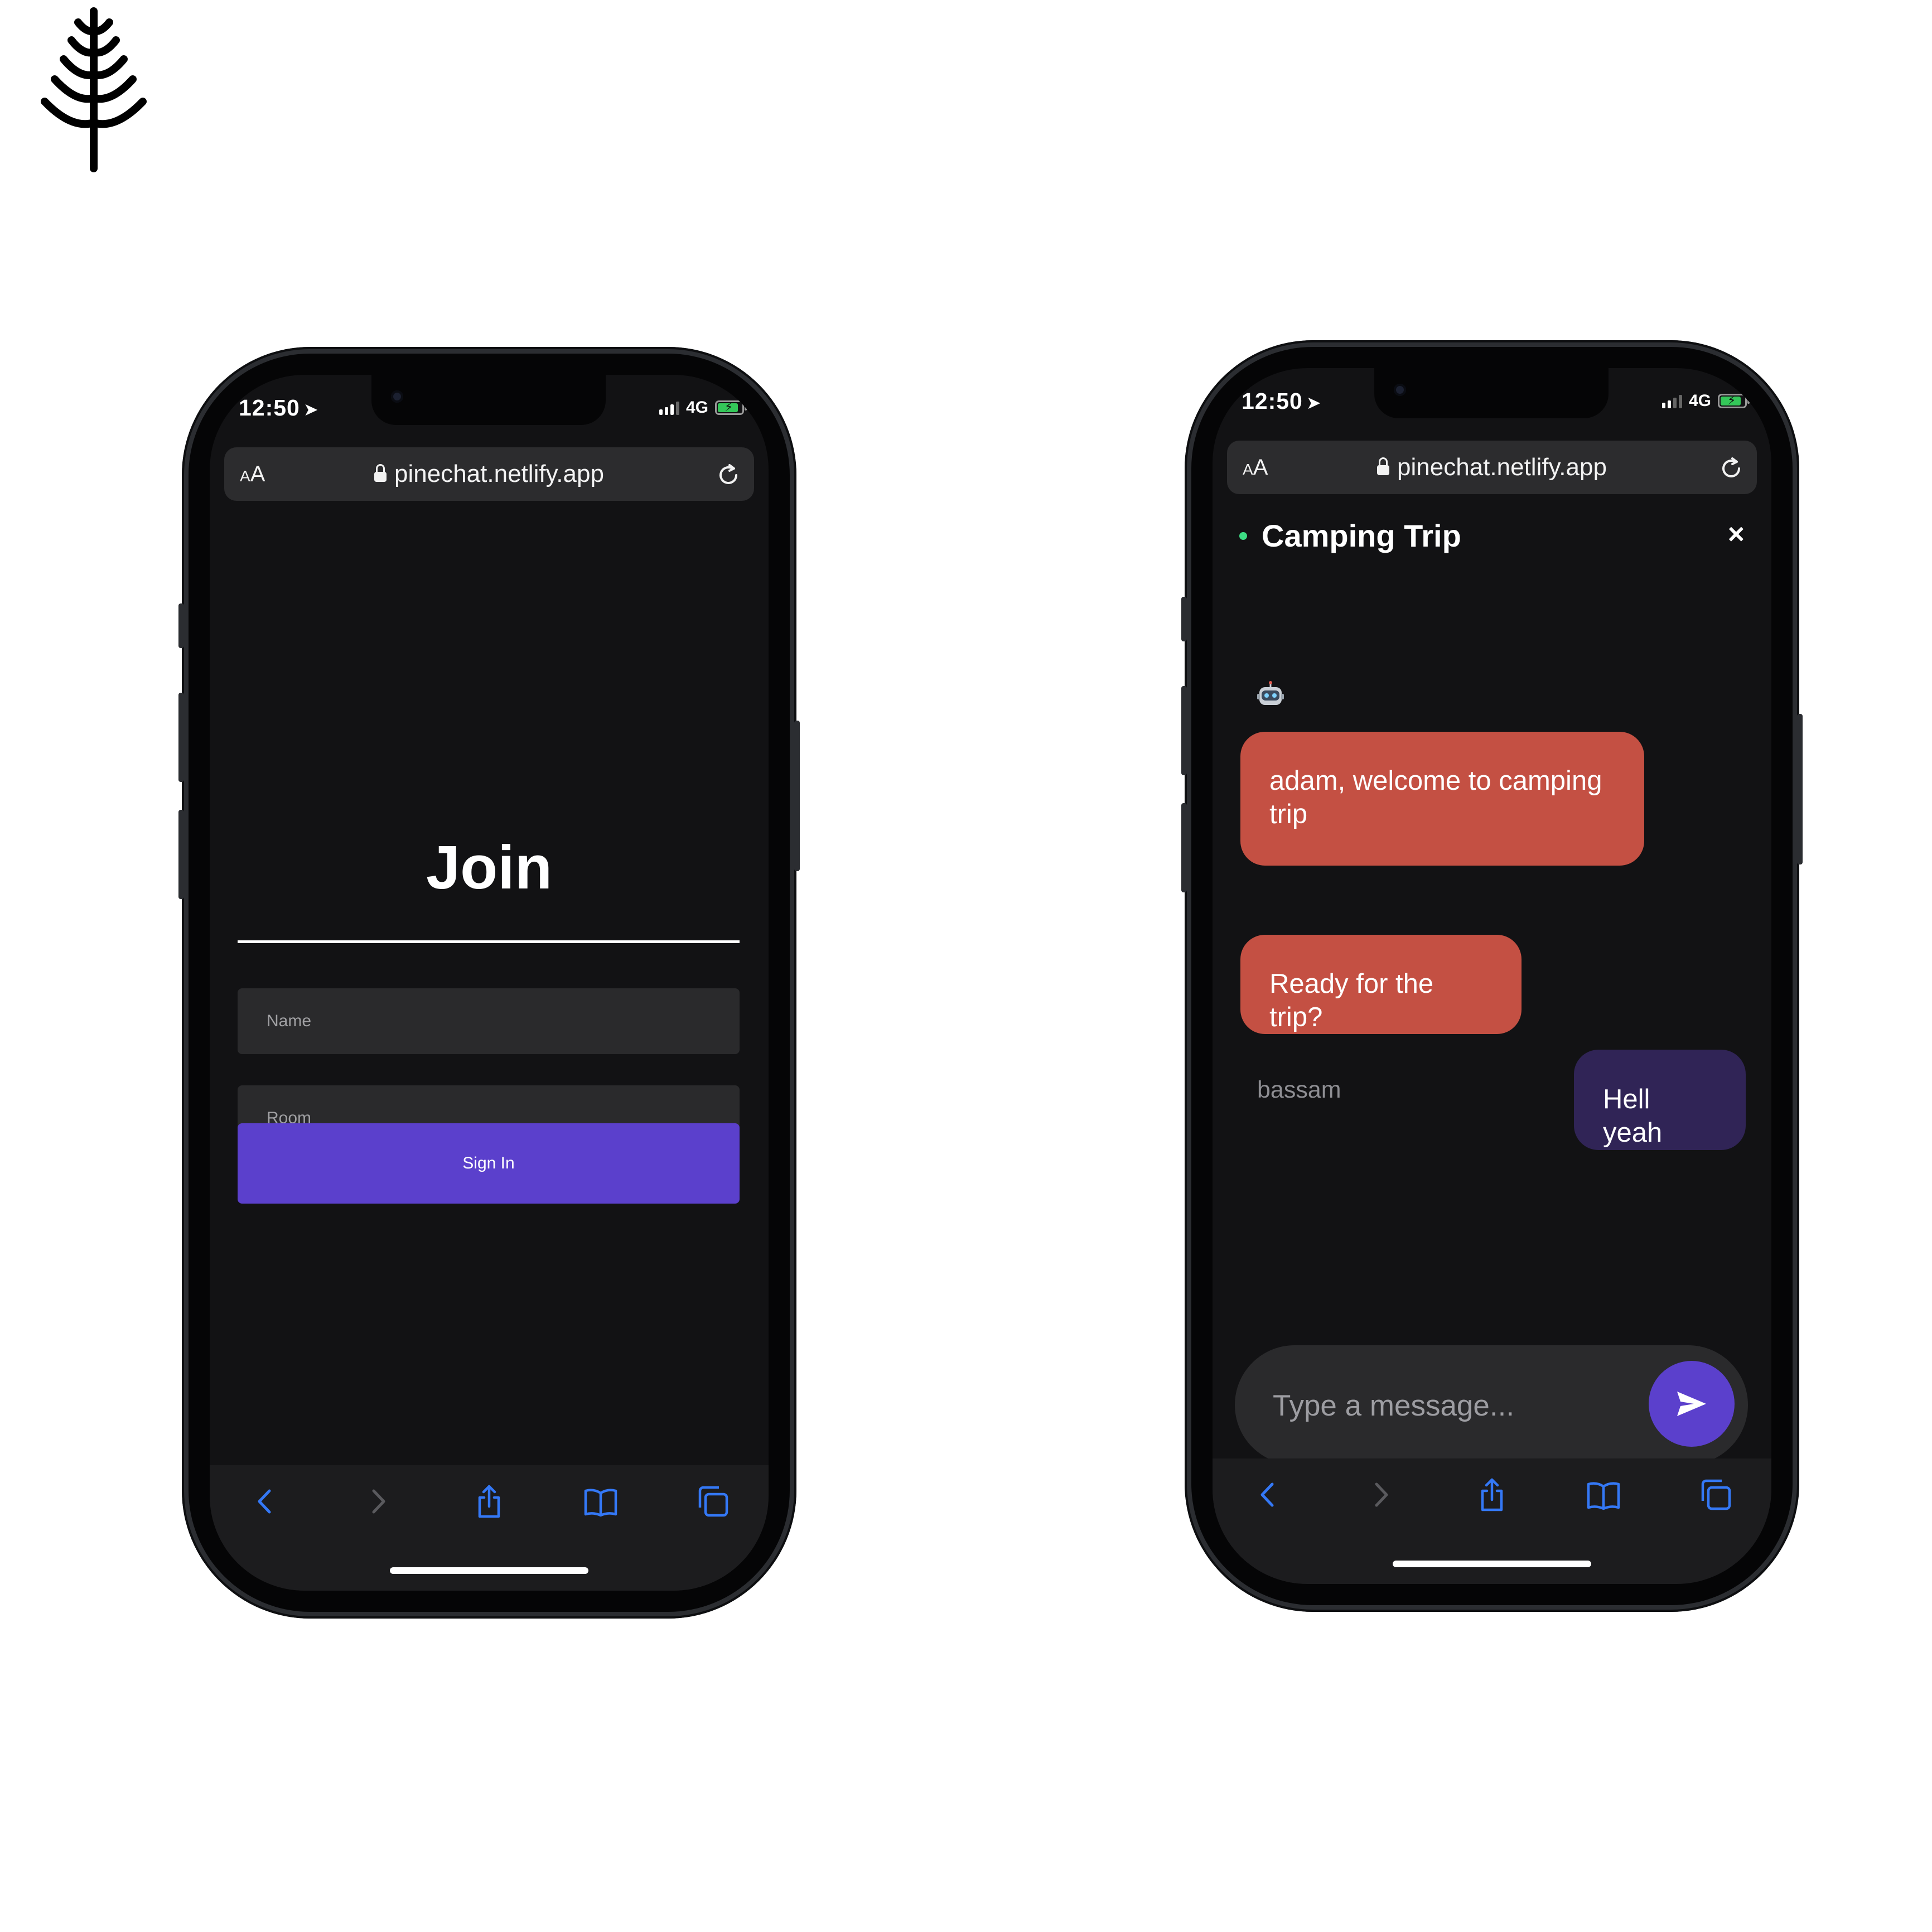  What do you see at coordinates (94, 89) in the screenshot?
I see `pine-tree-icon` at bounding box center [94, 89].